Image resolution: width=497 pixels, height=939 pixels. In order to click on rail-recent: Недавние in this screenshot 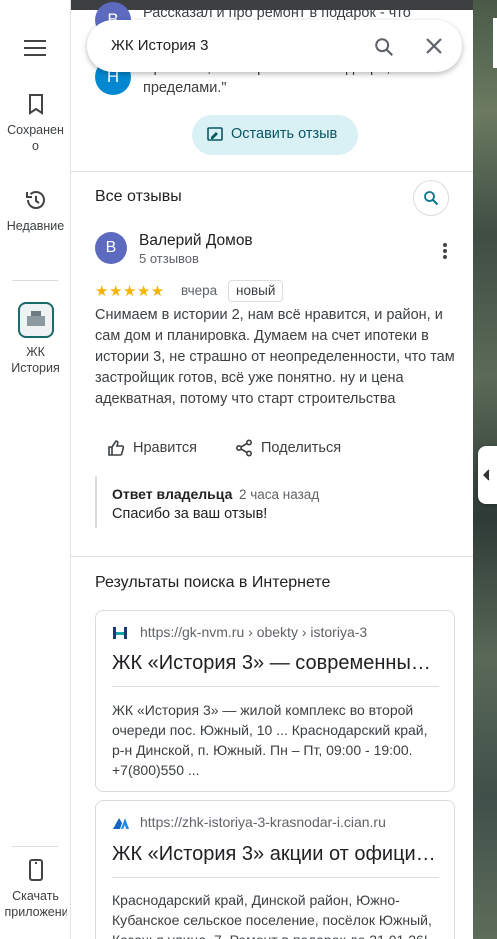, I will do `click(35, 211)`.